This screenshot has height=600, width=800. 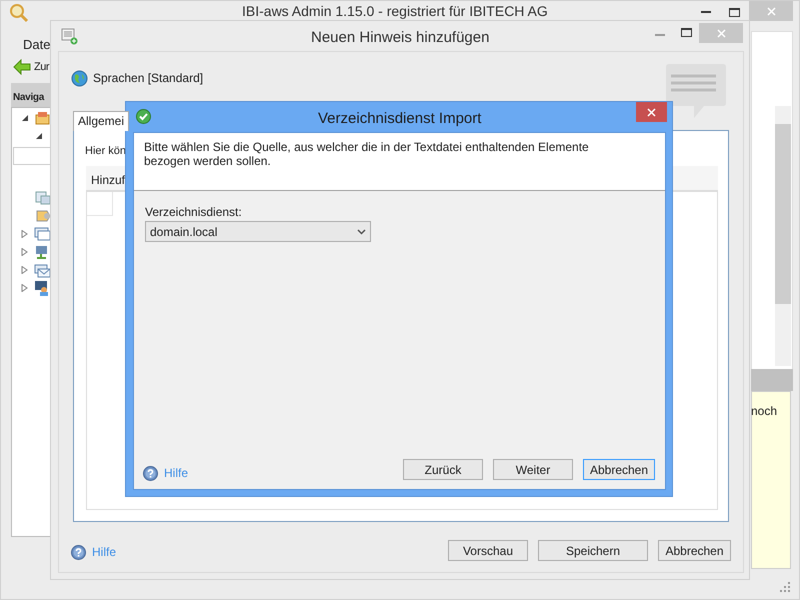 What do you see at coordinates (105, 151) in the screenshot?
I see `intro-text: Hier kön` at bounding box center [105, 151].